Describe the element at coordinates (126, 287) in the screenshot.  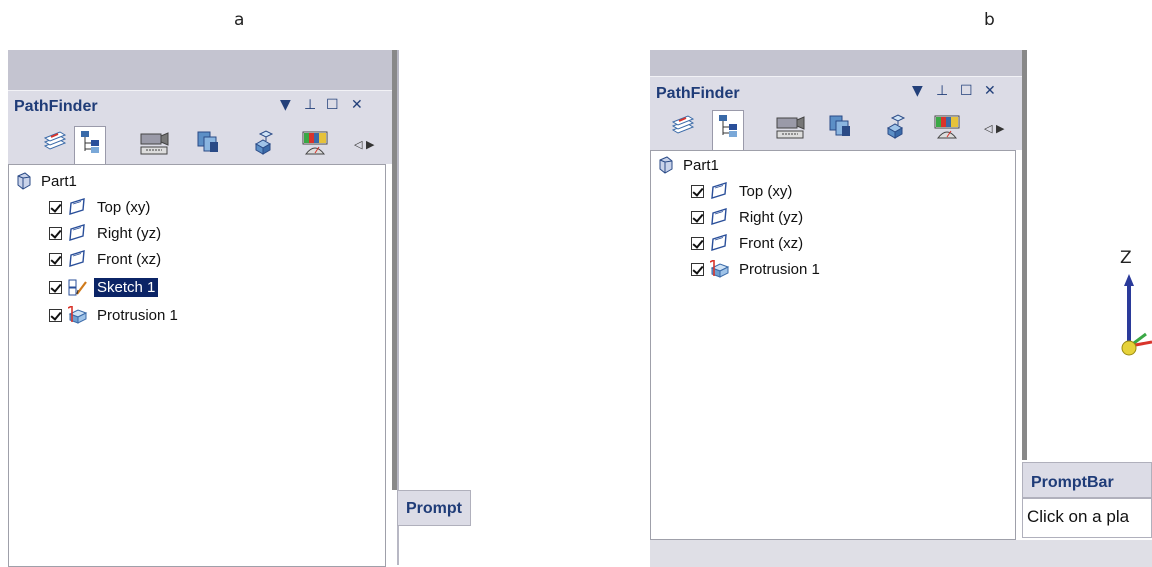
I see `item-label-selected: Sketch 1` at that location.